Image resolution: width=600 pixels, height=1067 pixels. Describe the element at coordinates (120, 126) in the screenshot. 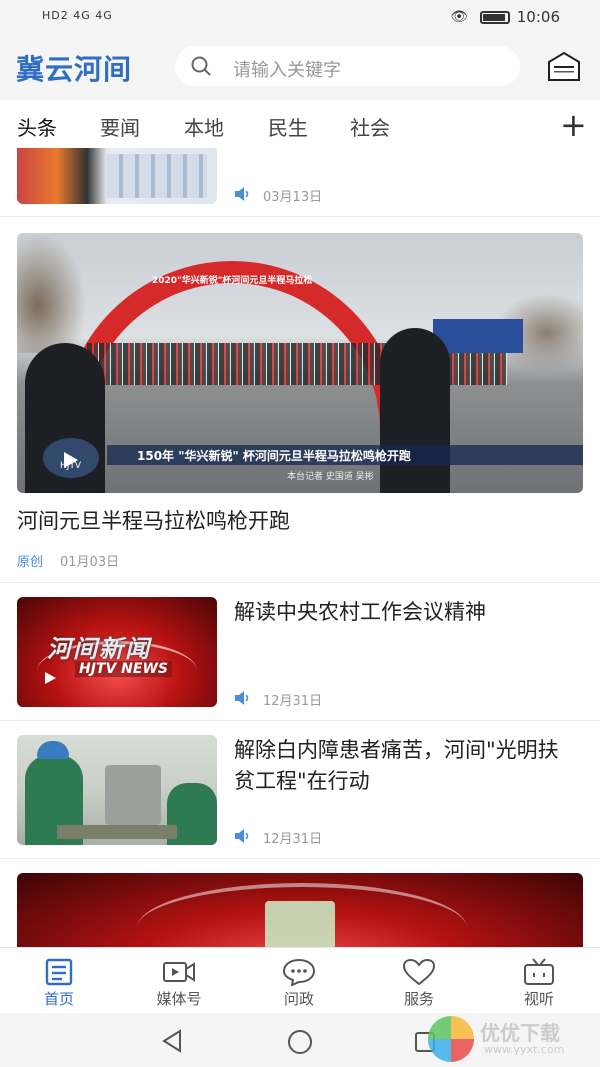

I see `tab-major-news: 要闻` at that location.